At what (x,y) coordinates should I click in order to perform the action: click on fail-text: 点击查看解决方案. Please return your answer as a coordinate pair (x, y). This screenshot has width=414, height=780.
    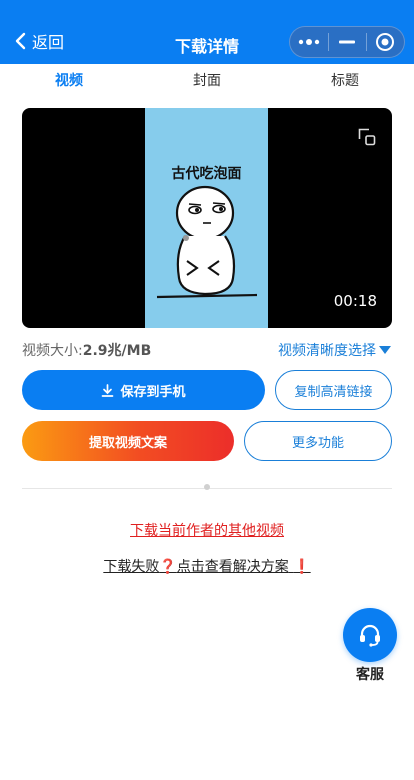
    Looking at the image, I should click on (232, 567).